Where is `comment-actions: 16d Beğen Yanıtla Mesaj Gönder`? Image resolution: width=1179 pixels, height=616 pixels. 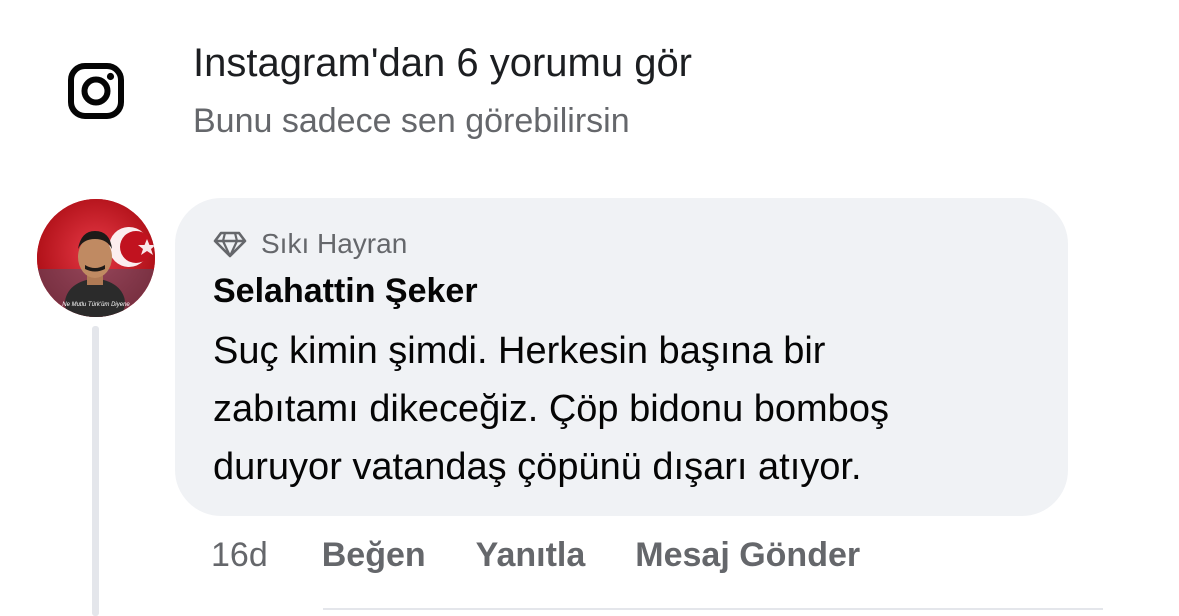
comment-actions: 16d Beğen Yanıtla Mesaj Gönder is located at coordinates (560, 555).